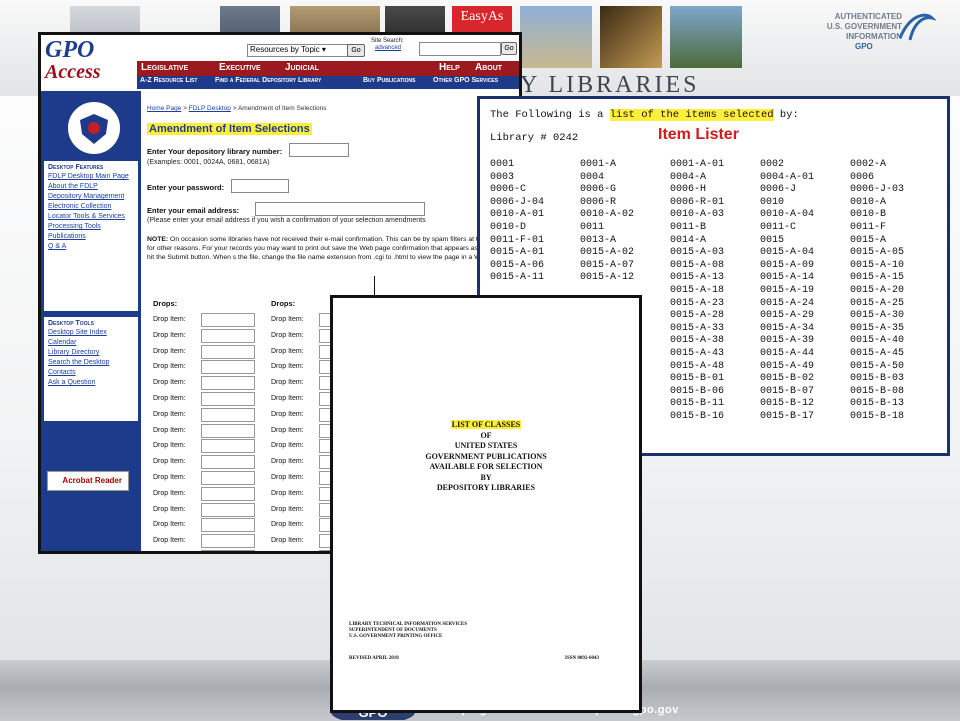 This screenshot has width=960, height=721. I want to click on sidebar-link-qa: Q & A, so click(93, 247).